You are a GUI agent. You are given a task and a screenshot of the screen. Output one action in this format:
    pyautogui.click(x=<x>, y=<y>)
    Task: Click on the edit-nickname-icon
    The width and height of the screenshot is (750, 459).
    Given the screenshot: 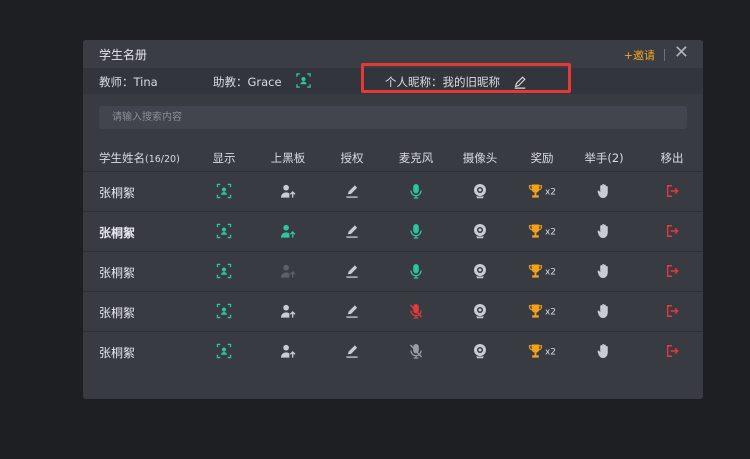 What is the action you would take?
    pyautogui.click(x=520, y=83)
    